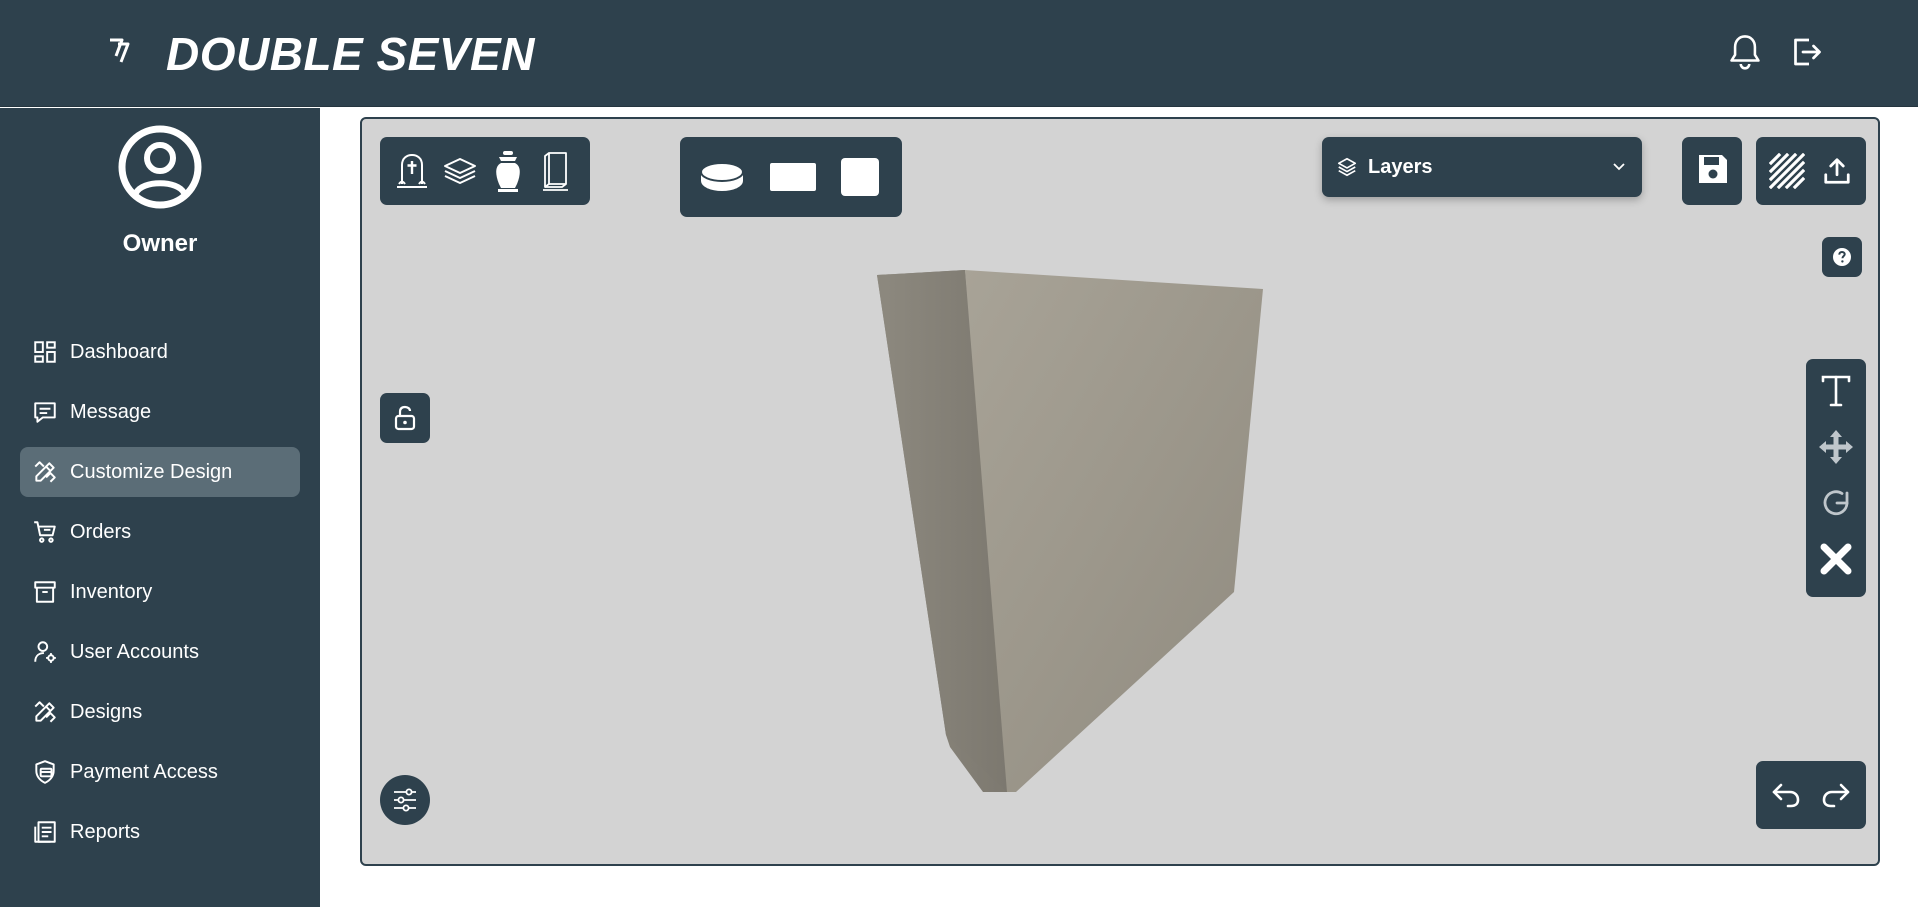 This screenshot has height=907, width=1918. What do you see at coordinates (1837, 171) in the screenshot?
I see `upload-icon` at bounding box center [1837, 171].